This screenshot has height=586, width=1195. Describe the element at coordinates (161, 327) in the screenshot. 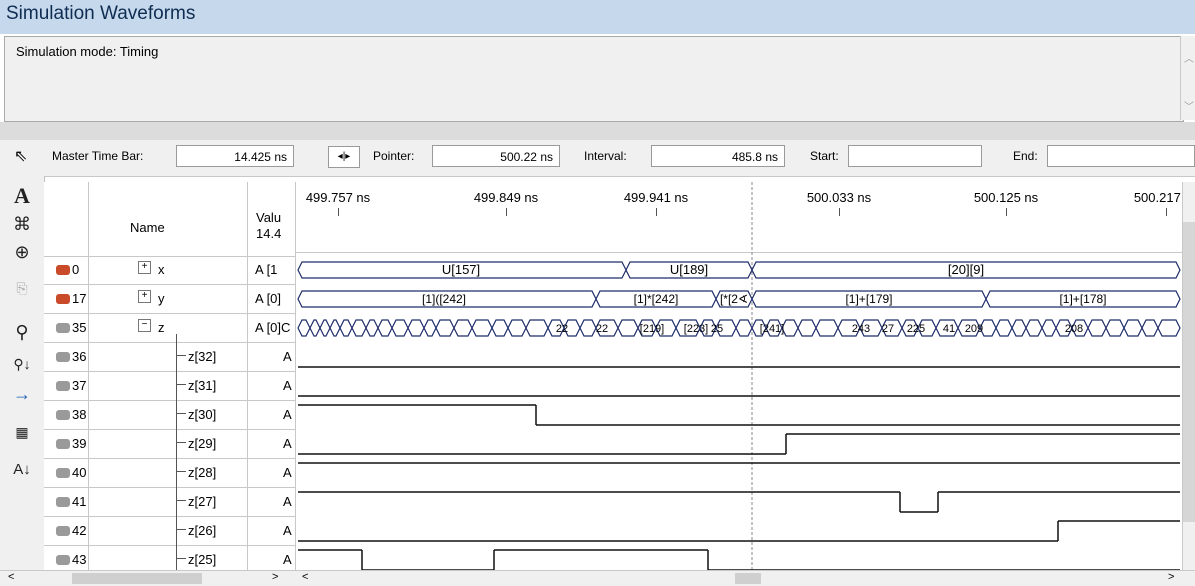

I see `signal-name: z` at that location.